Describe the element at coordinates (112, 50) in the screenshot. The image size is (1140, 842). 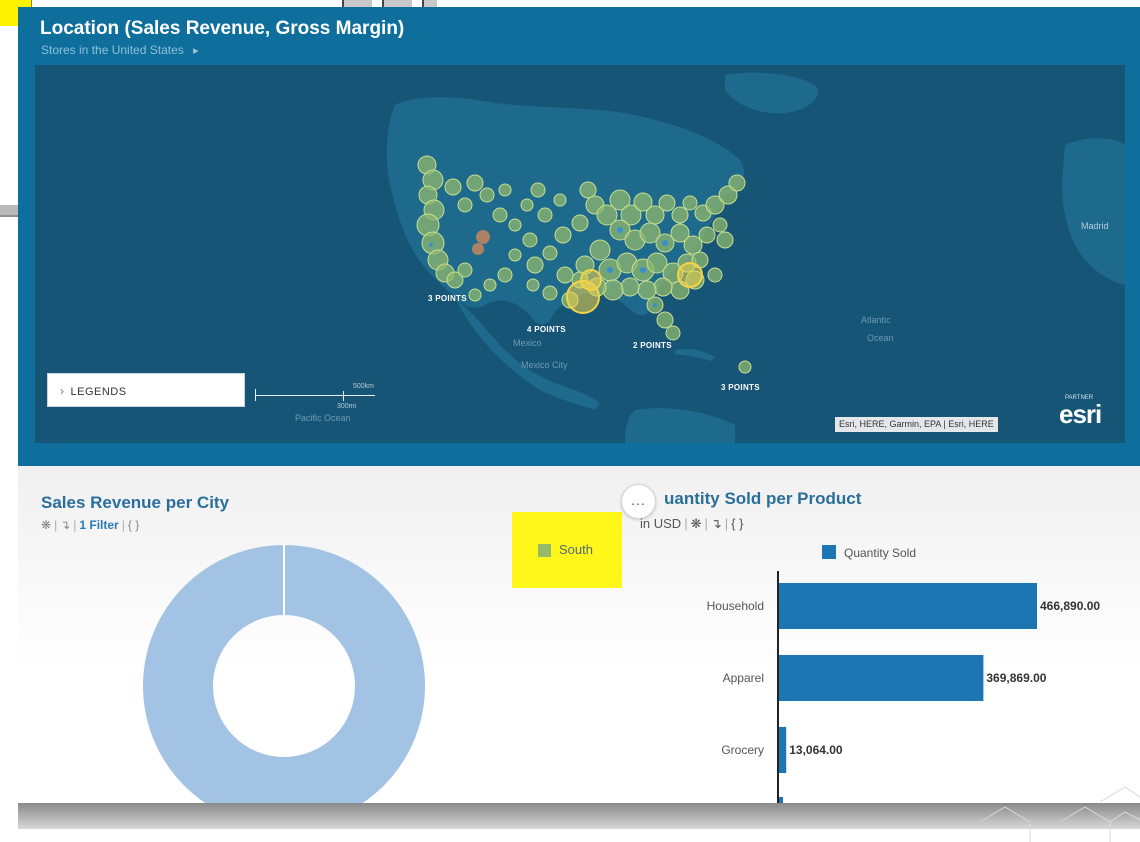
I see `map-subtitle-text: Stores in the United States` at that location.